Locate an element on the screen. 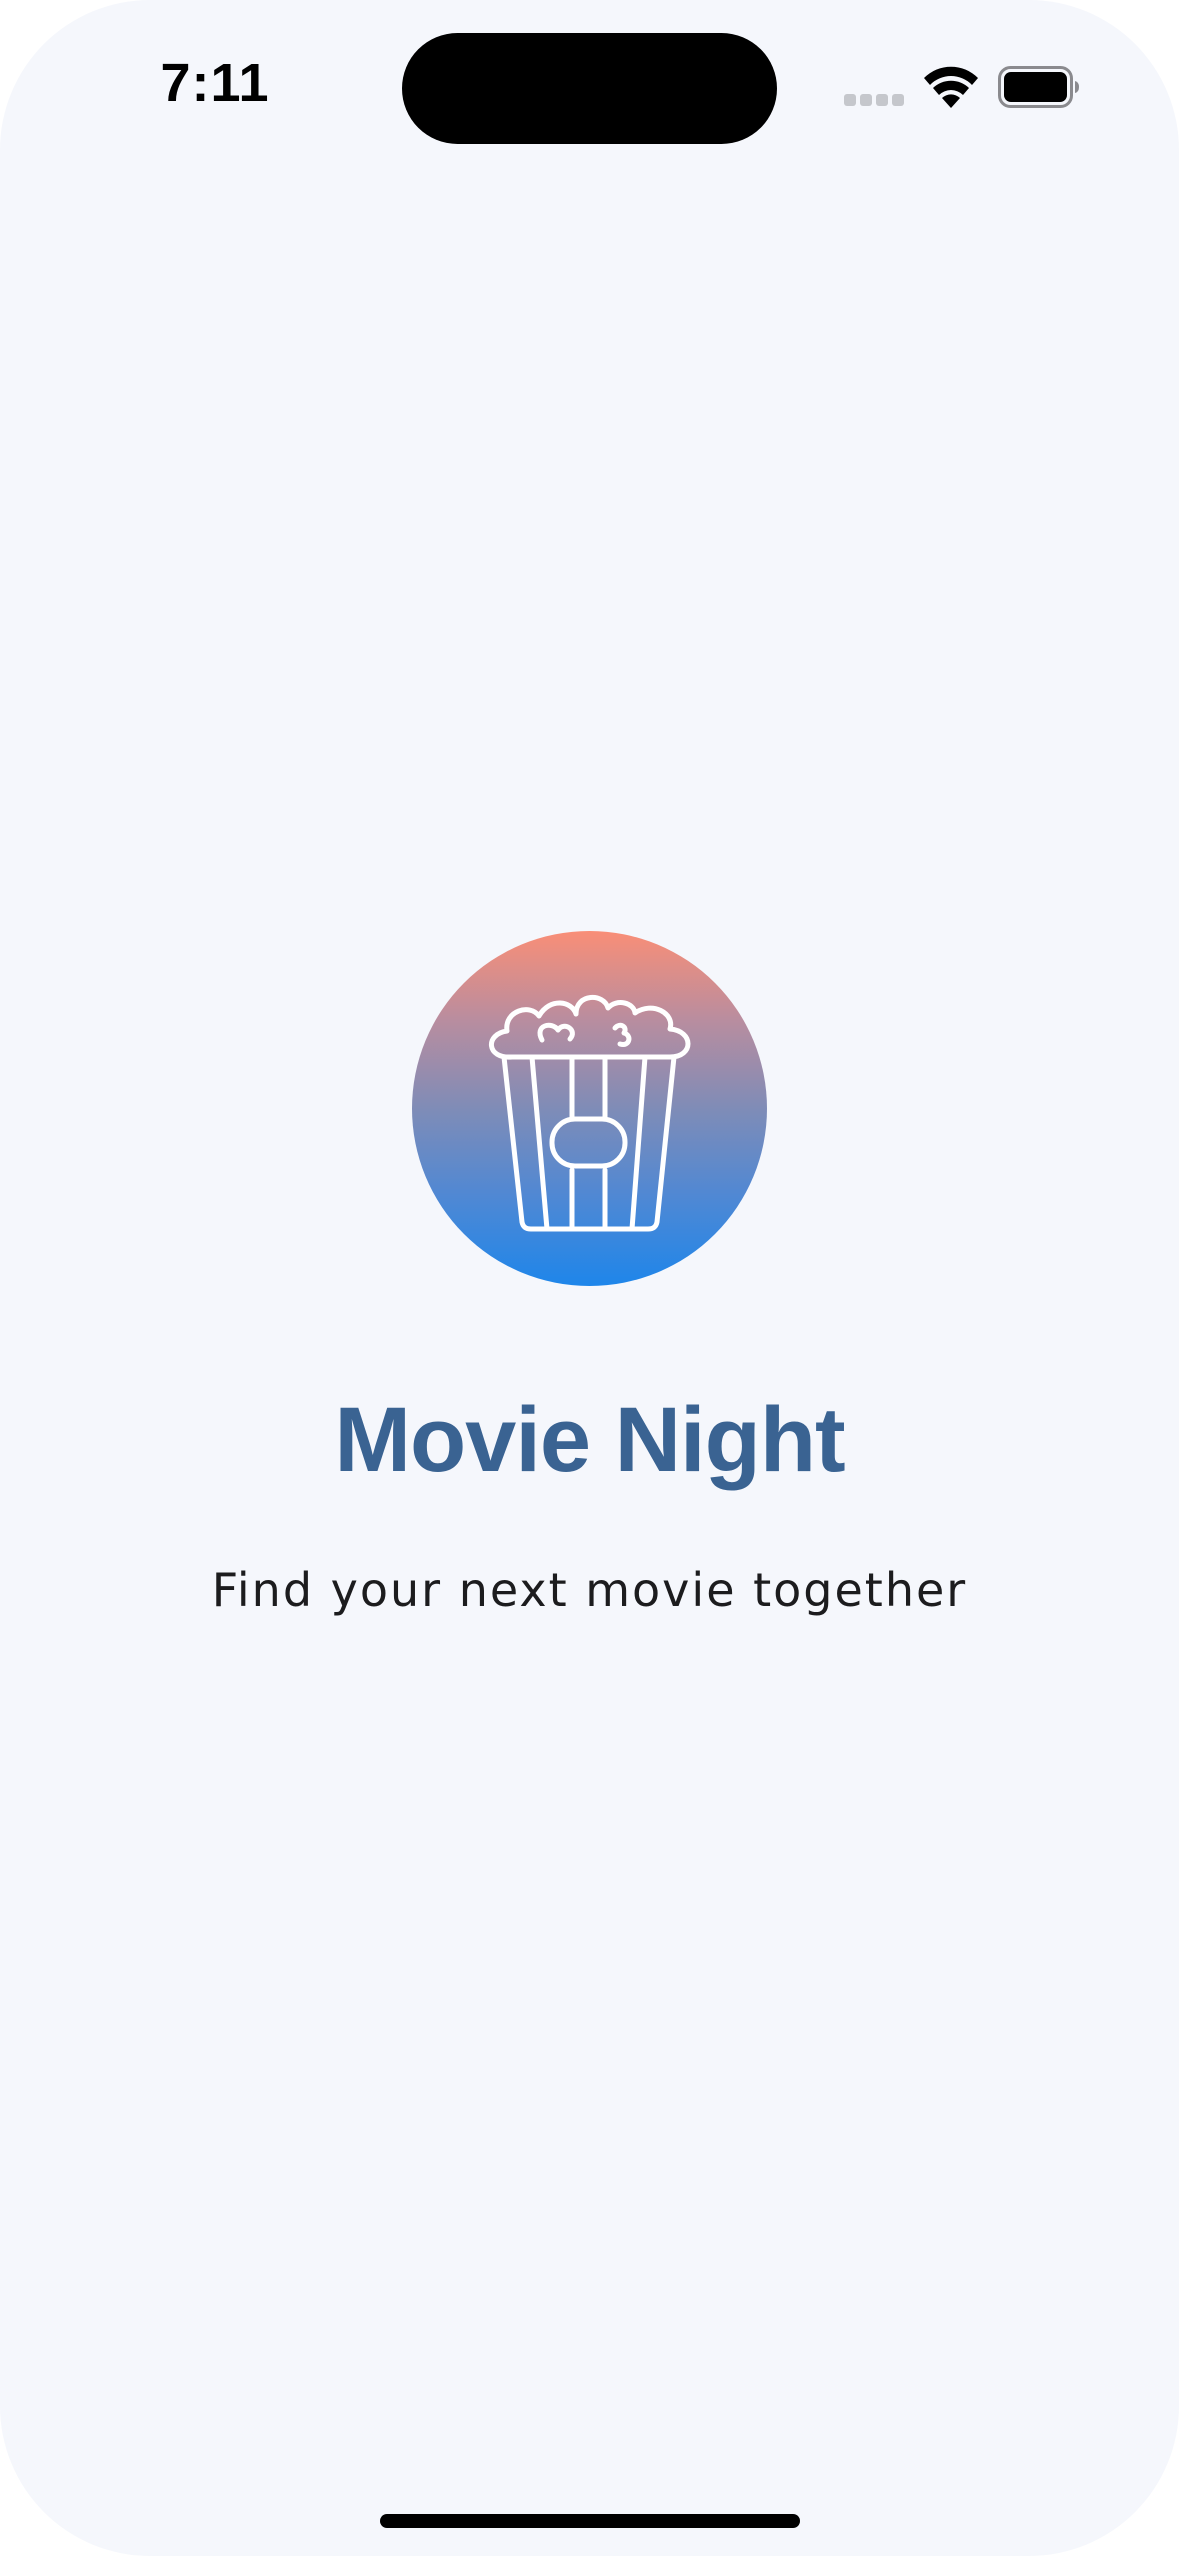 This screenshot has width=1179, height=2556. dynamic-island is located at coordinates (589, 88).